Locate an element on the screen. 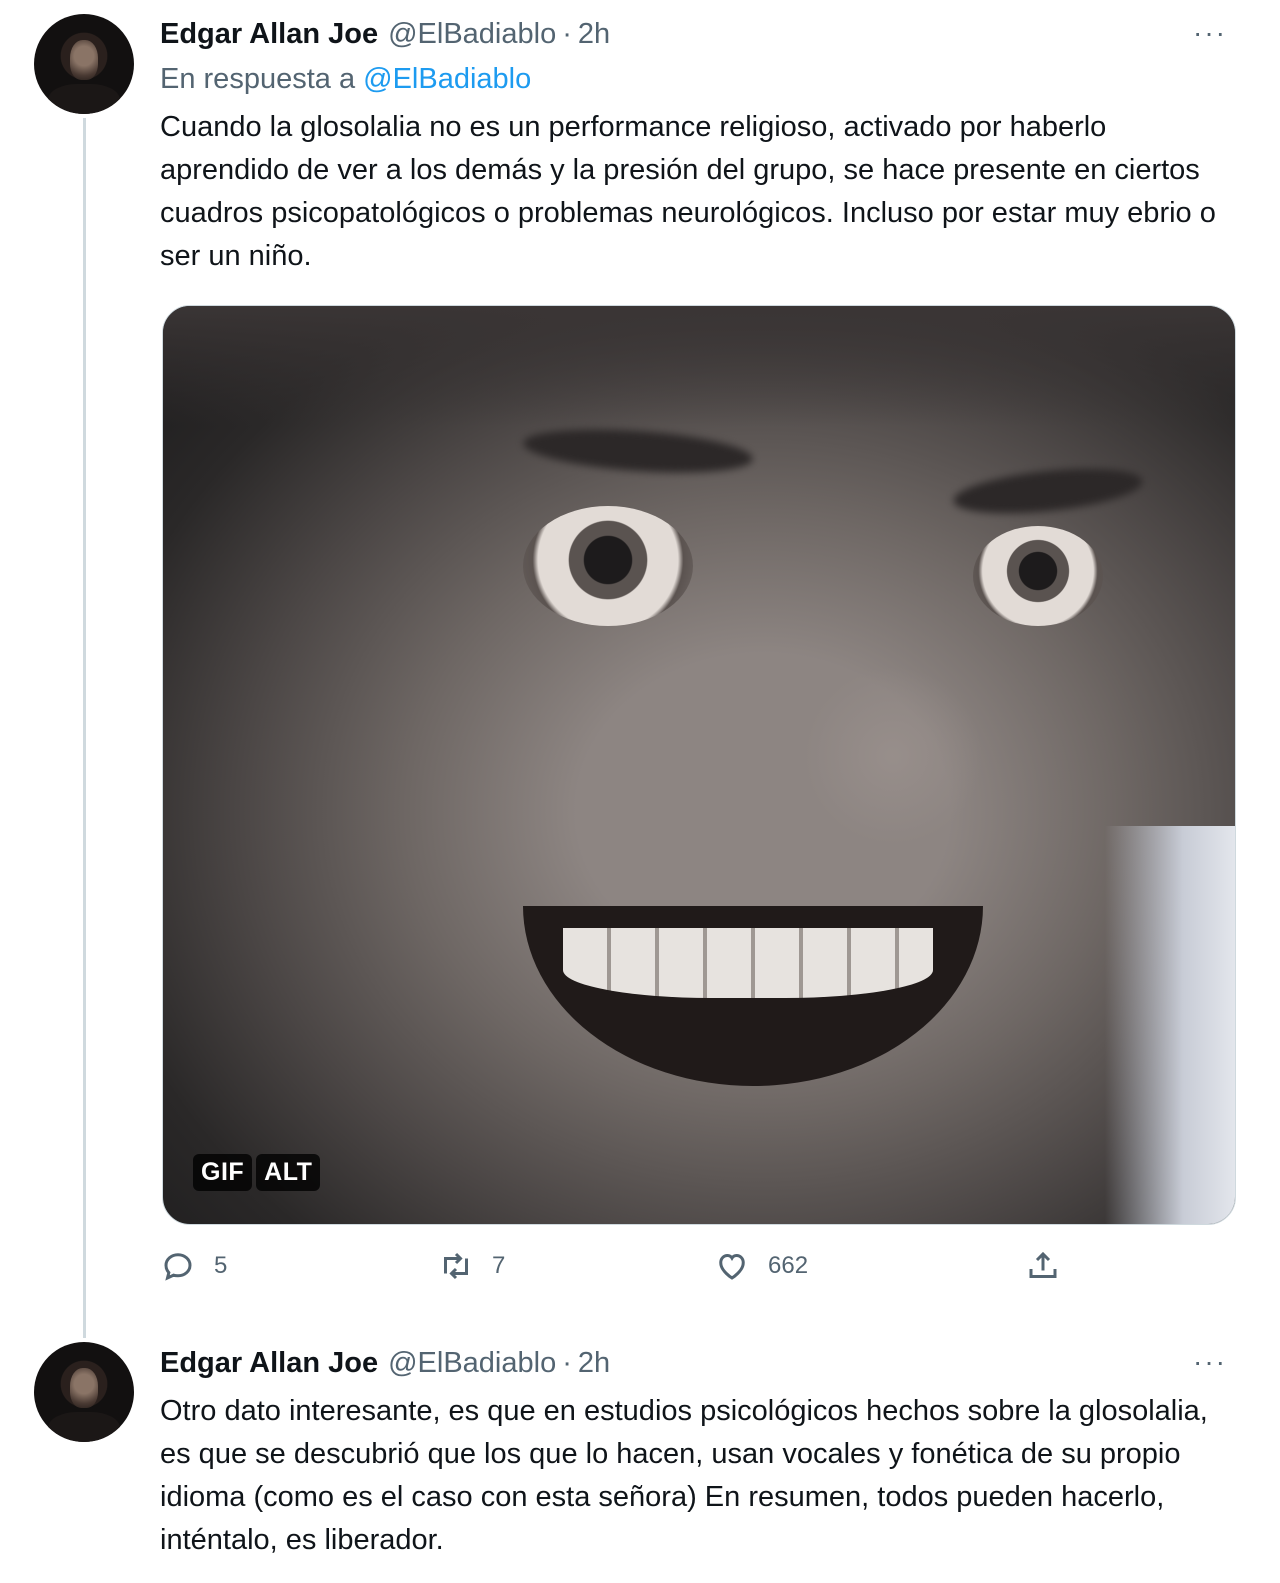  reply-button: 5 is located at coordinates (193, 1266).